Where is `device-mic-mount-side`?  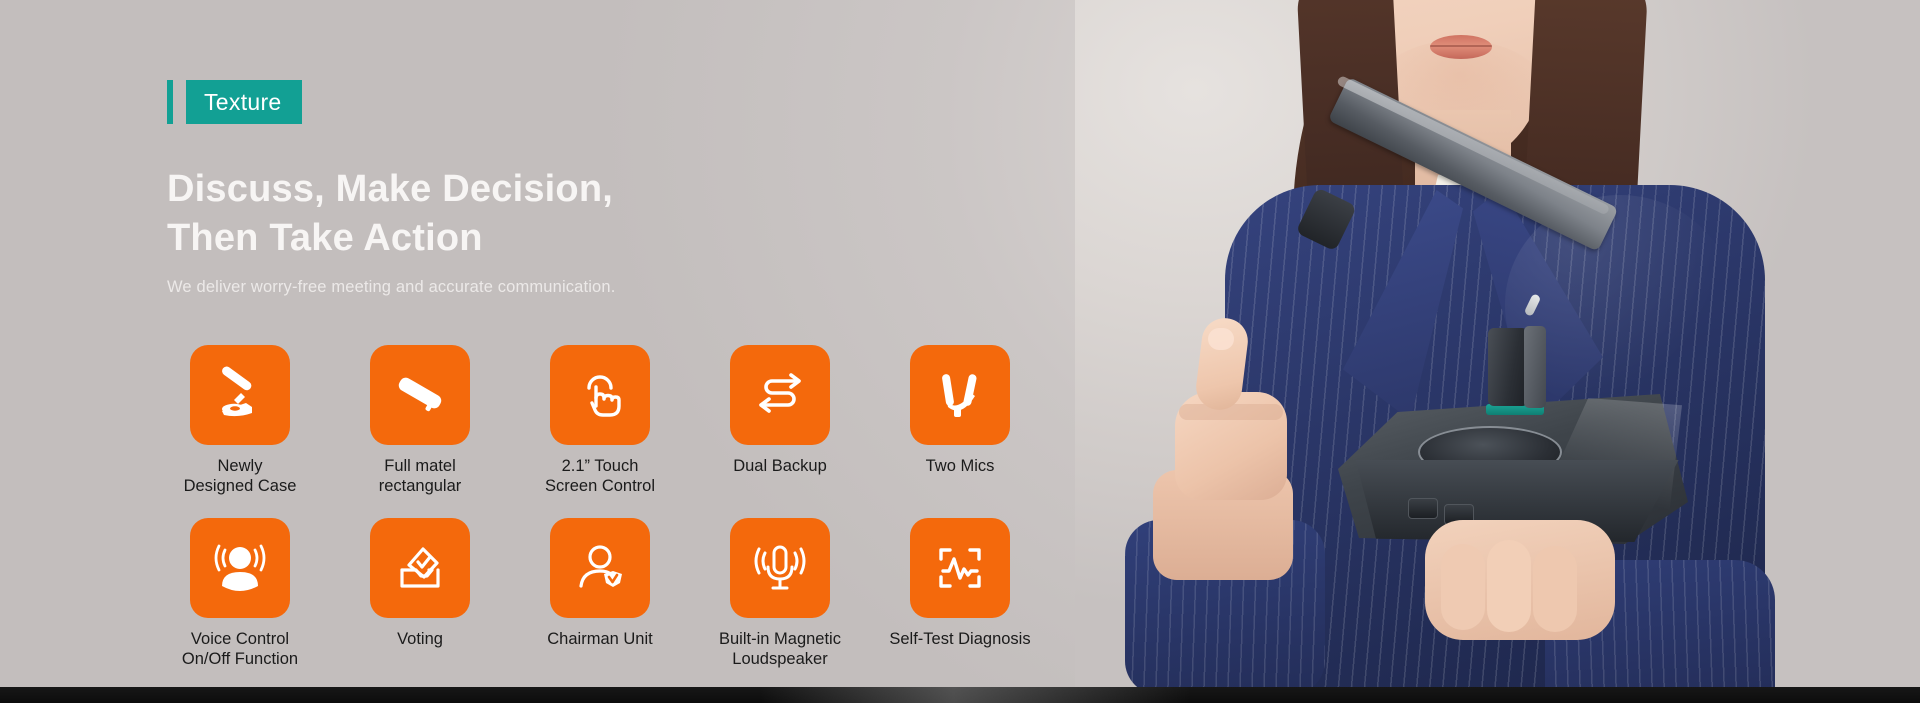
device-mic-mount-side is located at coordinates (1535, 367).